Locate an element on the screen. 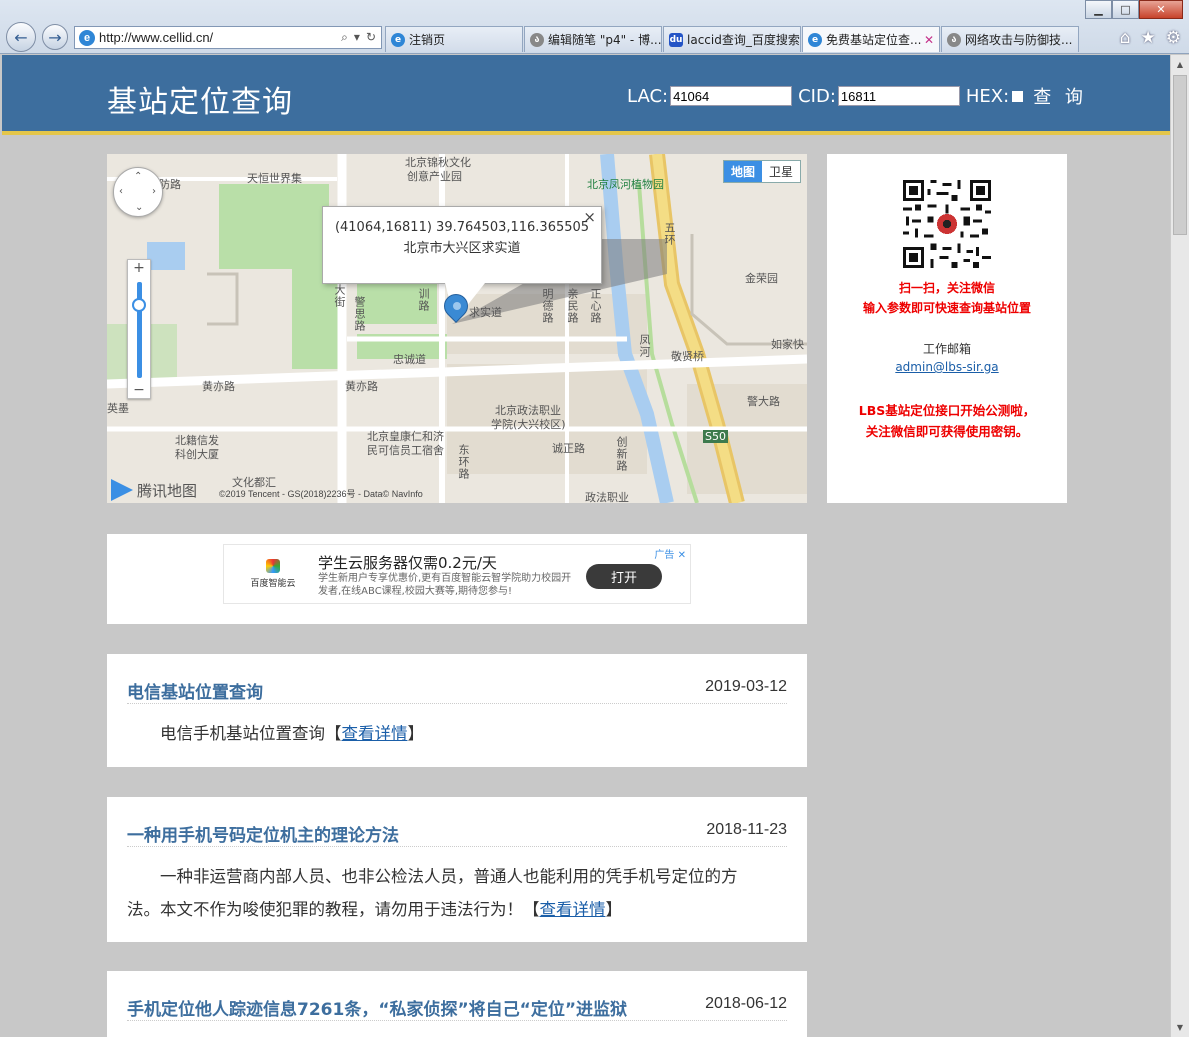 The width and height of the screenshot is (1189, 1037). gear-icon: ⚙ is located at coordinates (1173, 38).